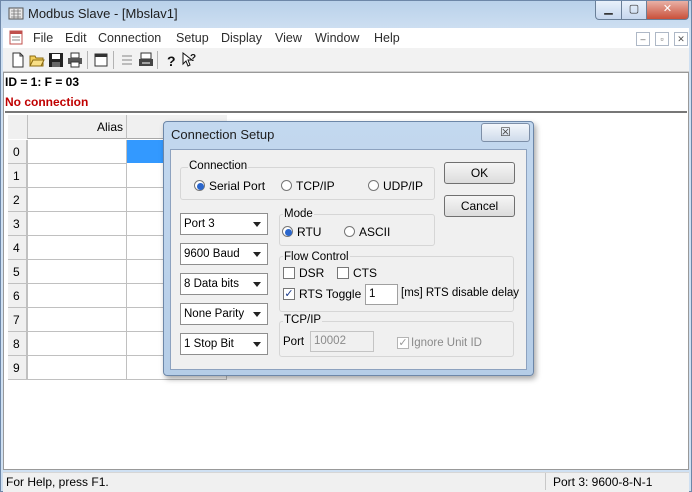 The width and height of the screenshot is (692, 492). Describe the element at coordinates (298, 214) in the screenshot. I see `mode-group-label: Mode` at that location.